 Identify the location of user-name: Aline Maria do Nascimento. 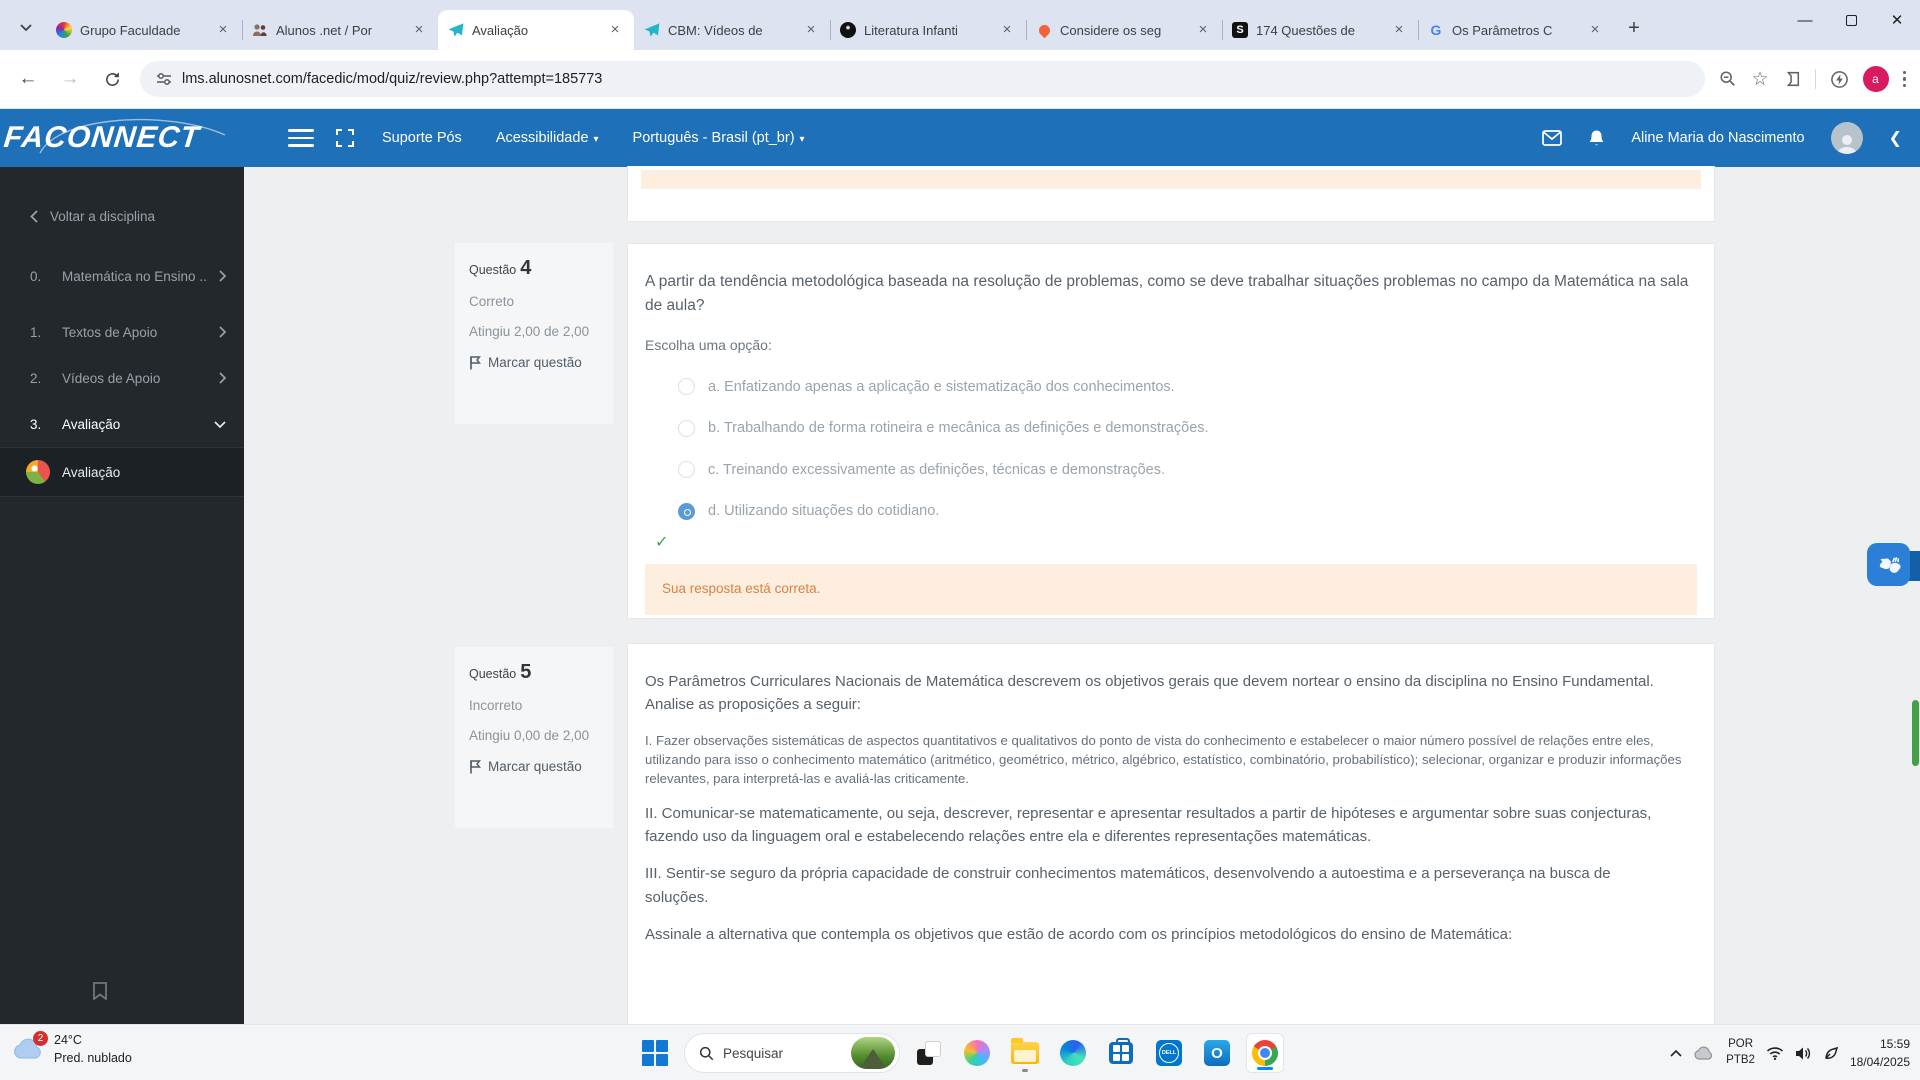
(1717, 138).